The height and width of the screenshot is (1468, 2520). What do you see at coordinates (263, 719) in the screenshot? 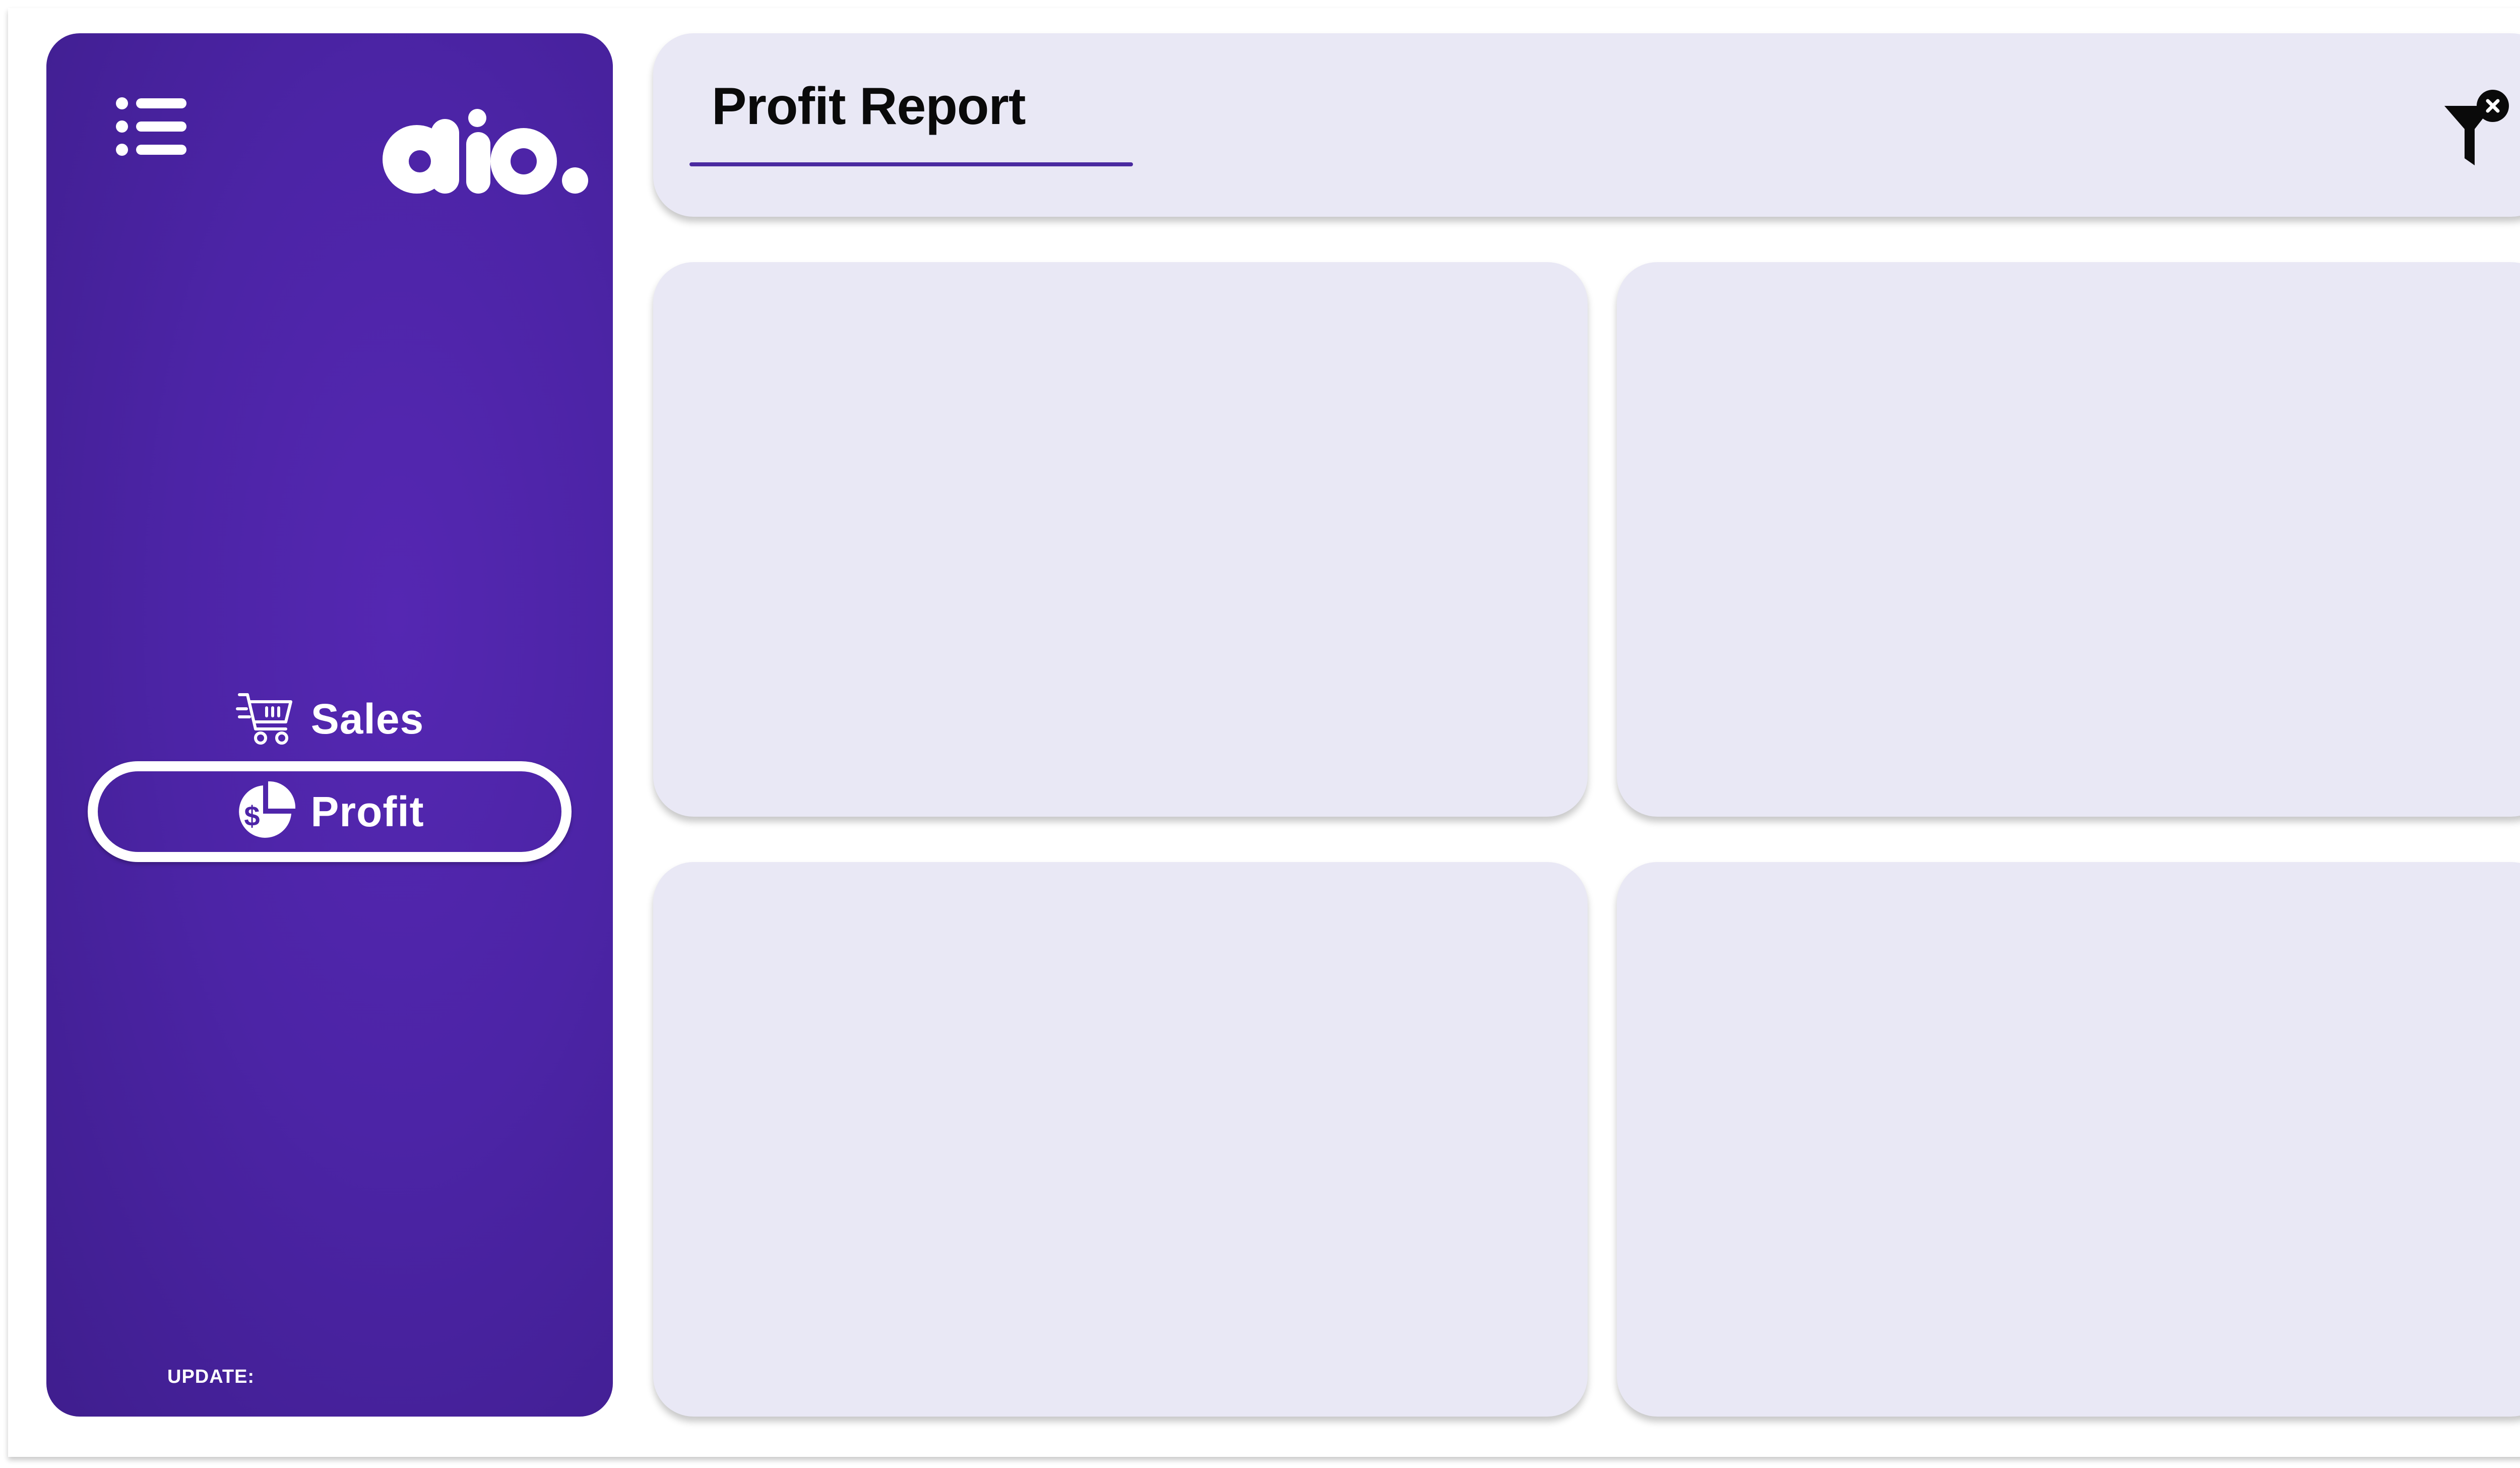
I see `shopping-cart-icon` at bounding box center [263, 719].